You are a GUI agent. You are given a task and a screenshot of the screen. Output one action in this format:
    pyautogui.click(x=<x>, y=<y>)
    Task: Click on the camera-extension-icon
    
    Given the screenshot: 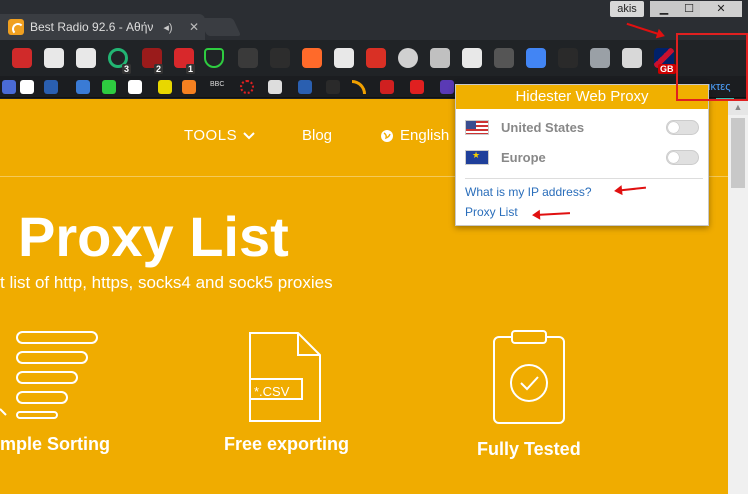 What is the action you would take?
    pyautogui.click(x=408, y=58)
    